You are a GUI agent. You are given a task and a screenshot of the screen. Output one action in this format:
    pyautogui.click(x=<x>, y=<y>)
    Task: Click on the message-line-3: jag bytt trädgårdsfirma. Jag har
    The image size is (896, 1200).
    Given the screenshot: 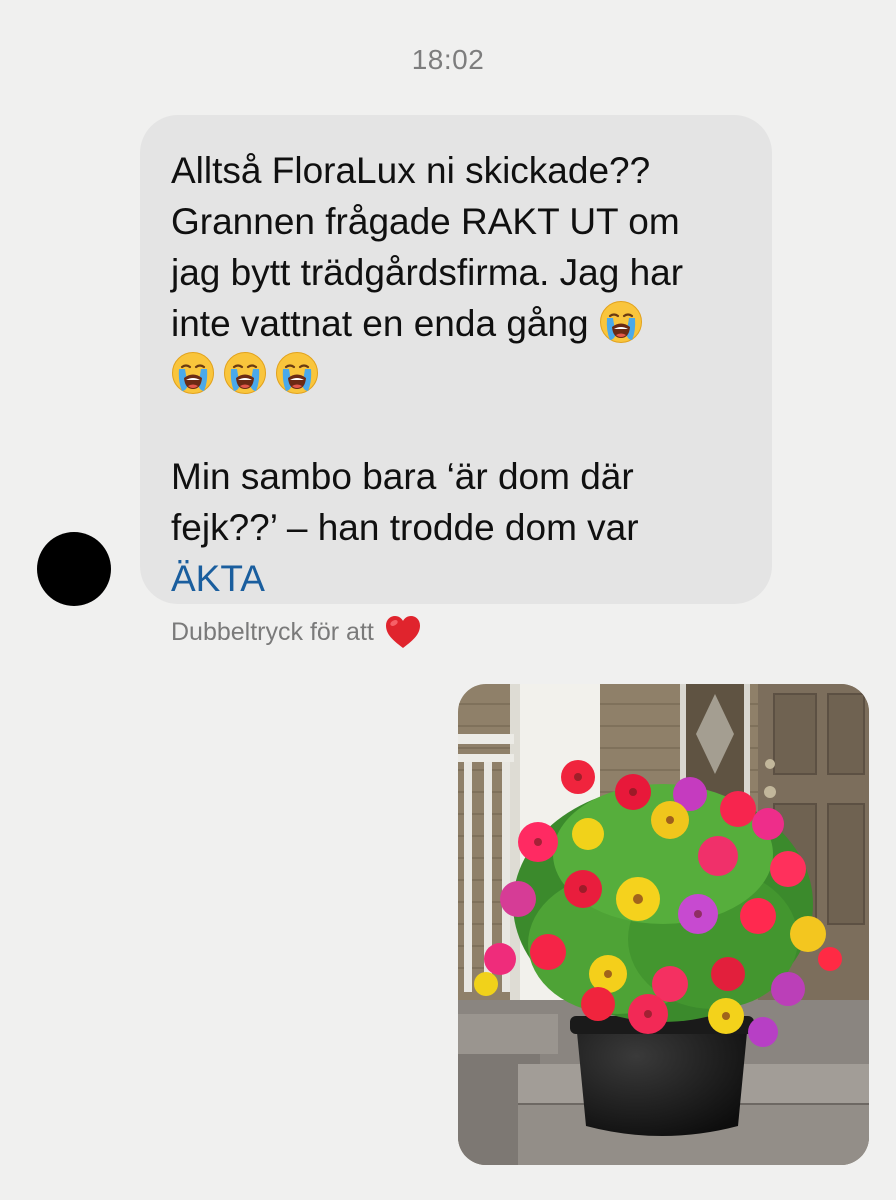 What is the action you would take?
    pyautogui.click(x=427, y=272)
    